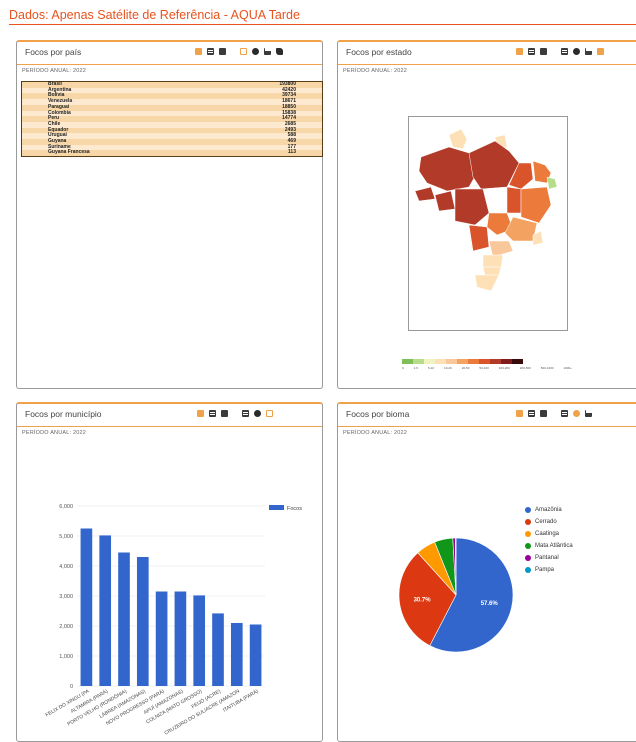 This screenshot has width=636, height=742. I want to click on state-ba, so click(536, 205).